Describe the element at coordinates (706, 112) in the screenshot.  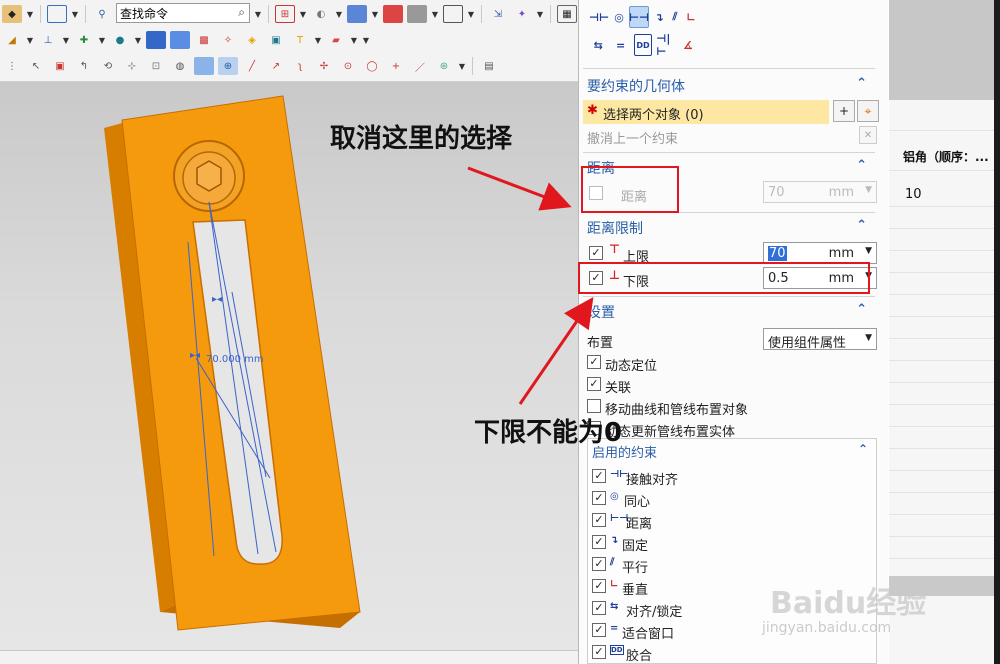
I see `select-objects-row: ✱ 选择两个对象 (0)` at that location.